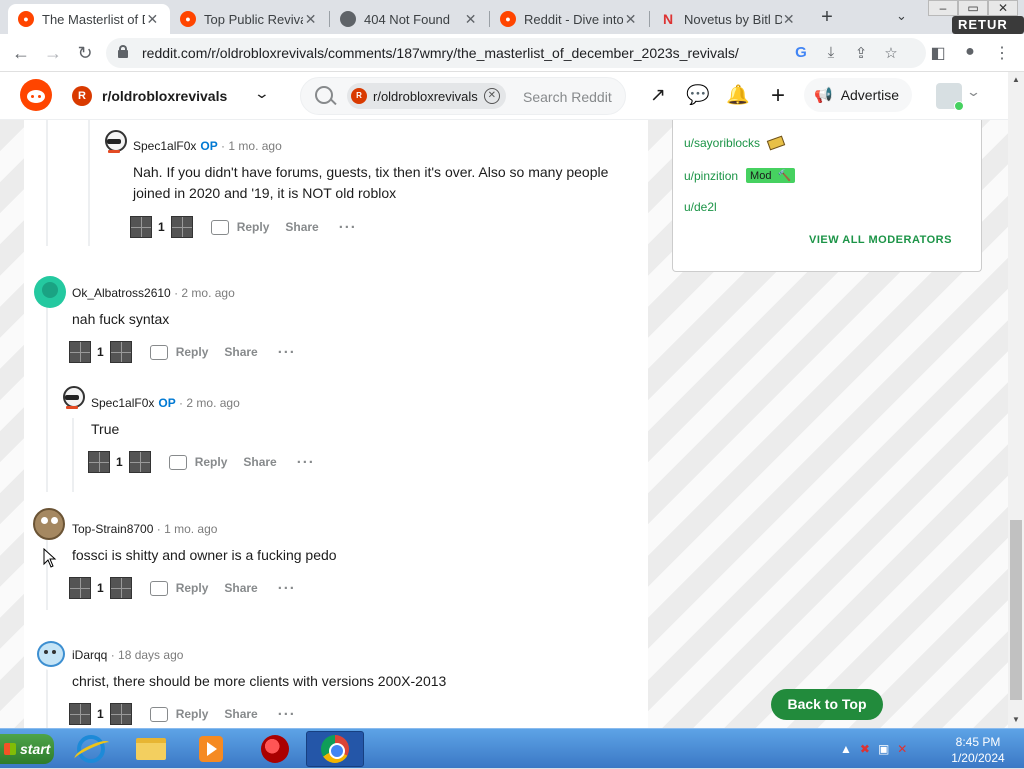  What do you see at coordinates (89, 655) in the screenshot?
I see `comment-author: iDarqq` at bounding box center [89, 655].